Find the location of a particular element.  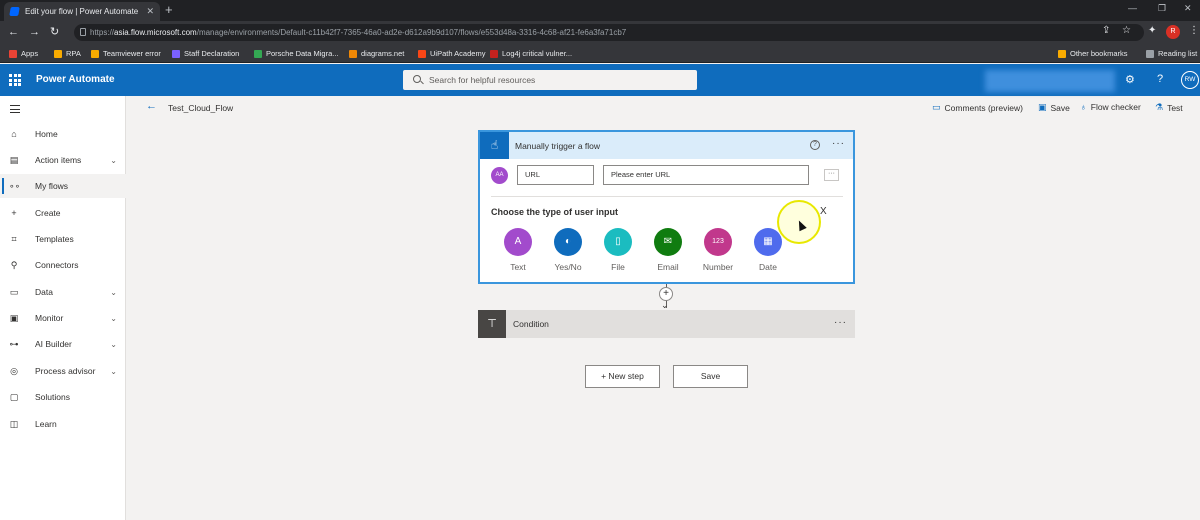

hamburger-menu-icon is located at coordinates (15, 110).